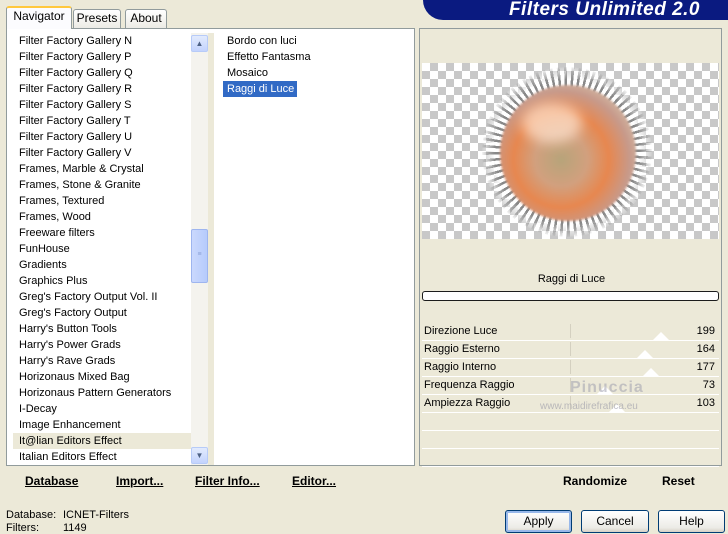  Describe the element at coordinates (103, 57) in the screenshot. I see `category-item: Filter Factory Gallery P` at that location.